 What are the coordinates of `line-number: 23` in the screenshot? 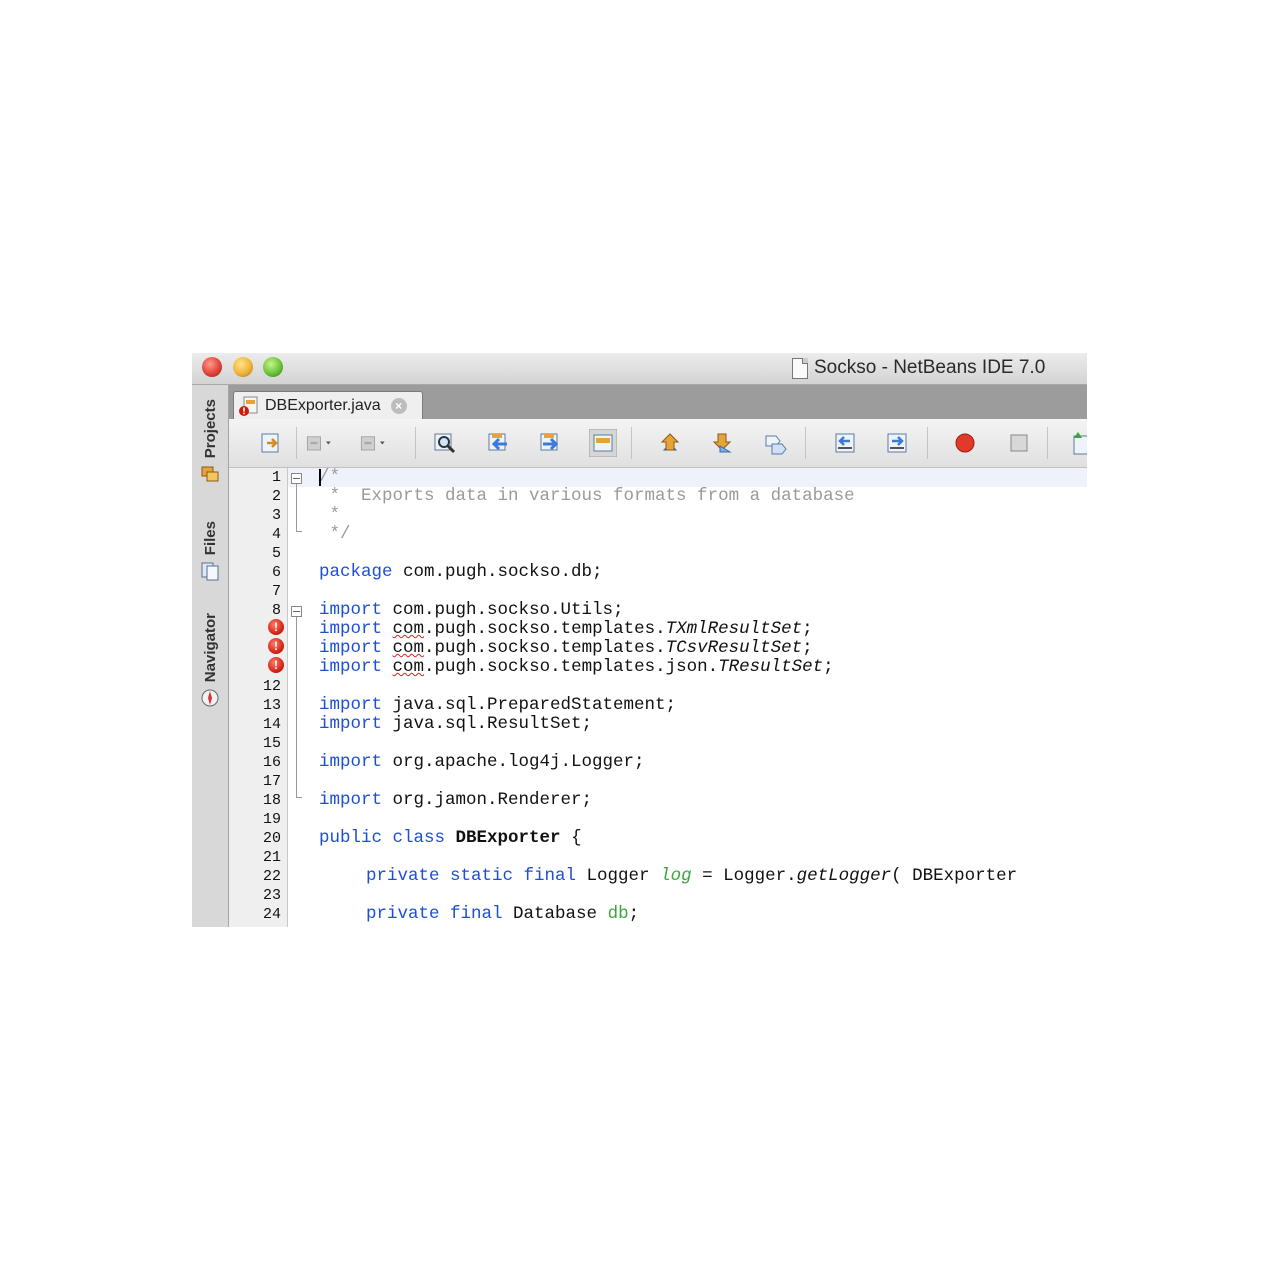 It's located at (271, 895).